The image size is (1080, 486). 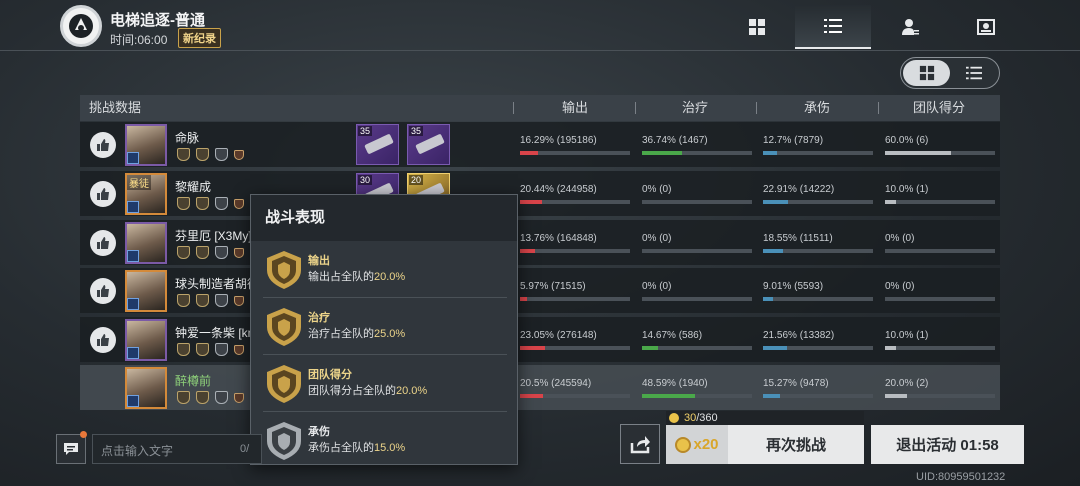 I want to click on tab-person, so click(x=910, y=27).